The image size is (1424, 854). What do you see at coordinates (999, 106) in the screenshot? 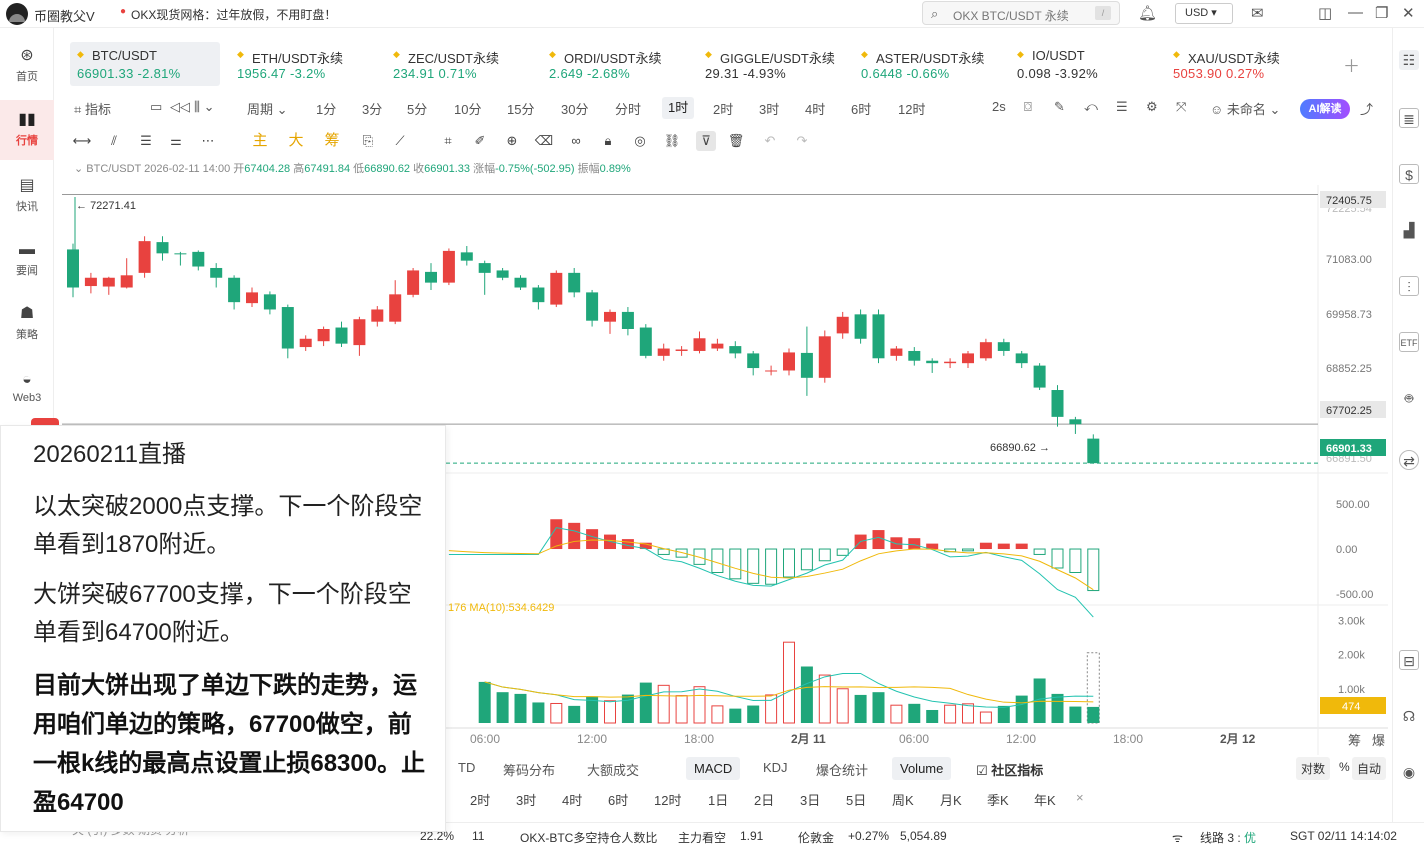
I see `refresh-rate: 2s` at bounding box center [999, 106].